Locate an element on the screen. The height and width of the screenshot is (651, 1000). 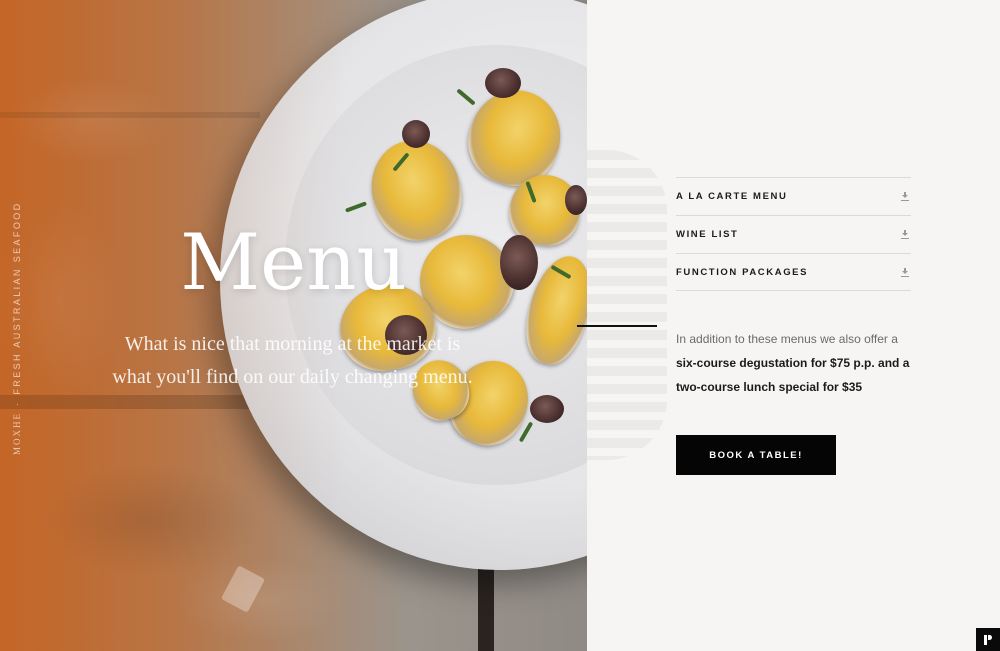
menu-link-wine-list: WINE LIST is located at coordinates (793, 234).